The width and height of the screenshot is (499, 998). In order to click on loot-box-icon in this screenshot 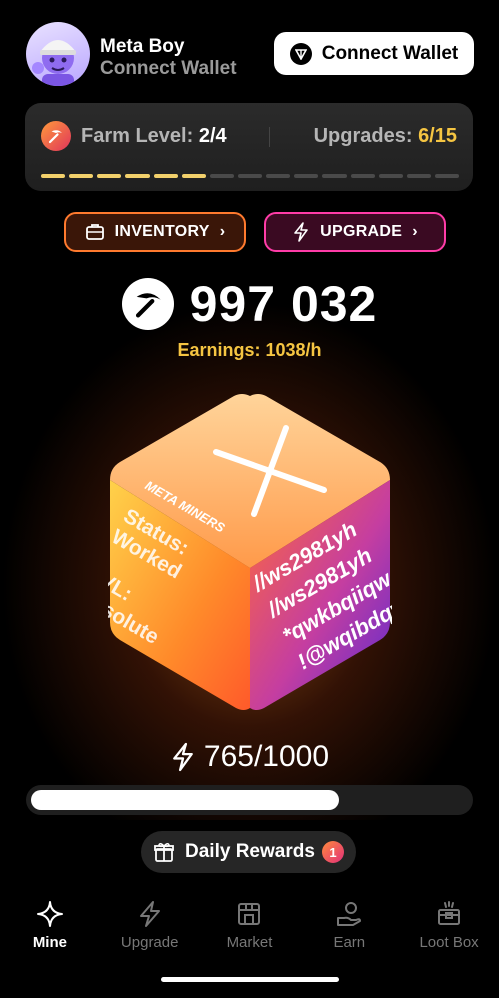, I will do `click(449, 913)`.